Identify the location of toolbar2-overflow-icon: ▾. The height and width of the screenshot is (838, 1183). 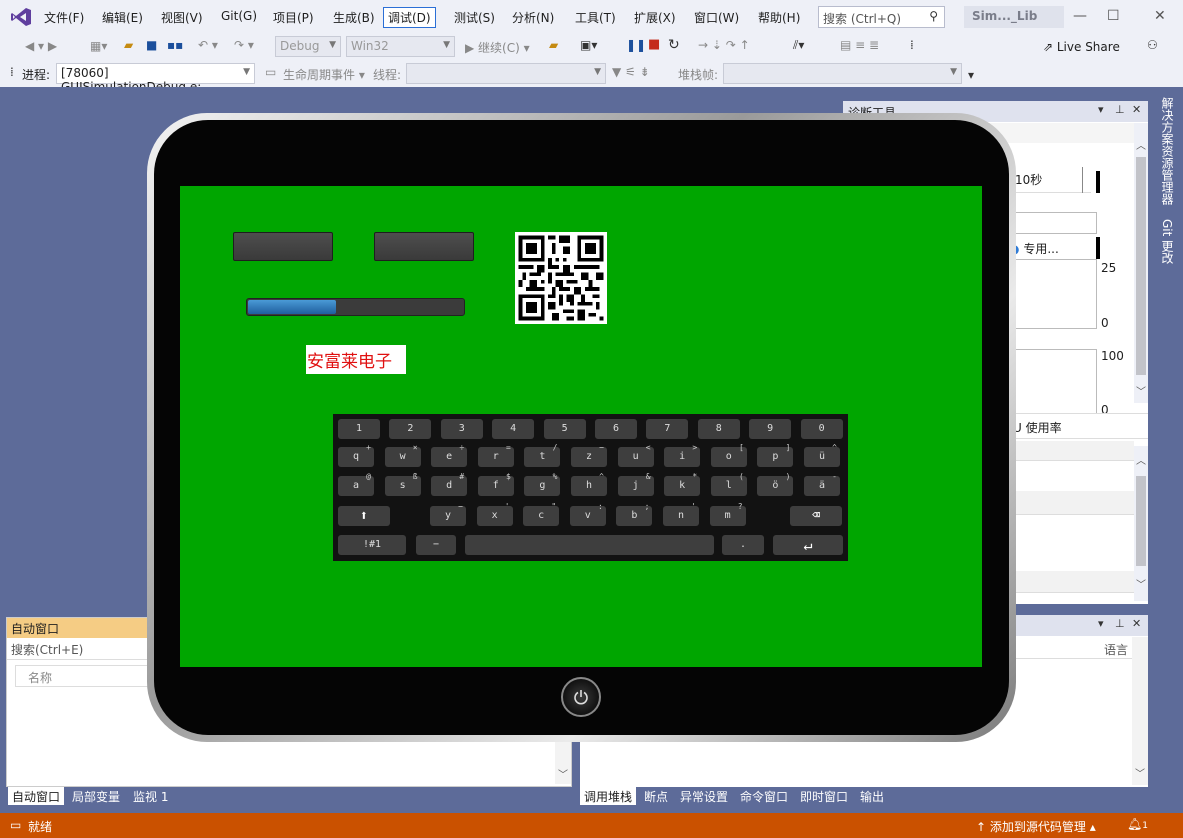
(971, 75).